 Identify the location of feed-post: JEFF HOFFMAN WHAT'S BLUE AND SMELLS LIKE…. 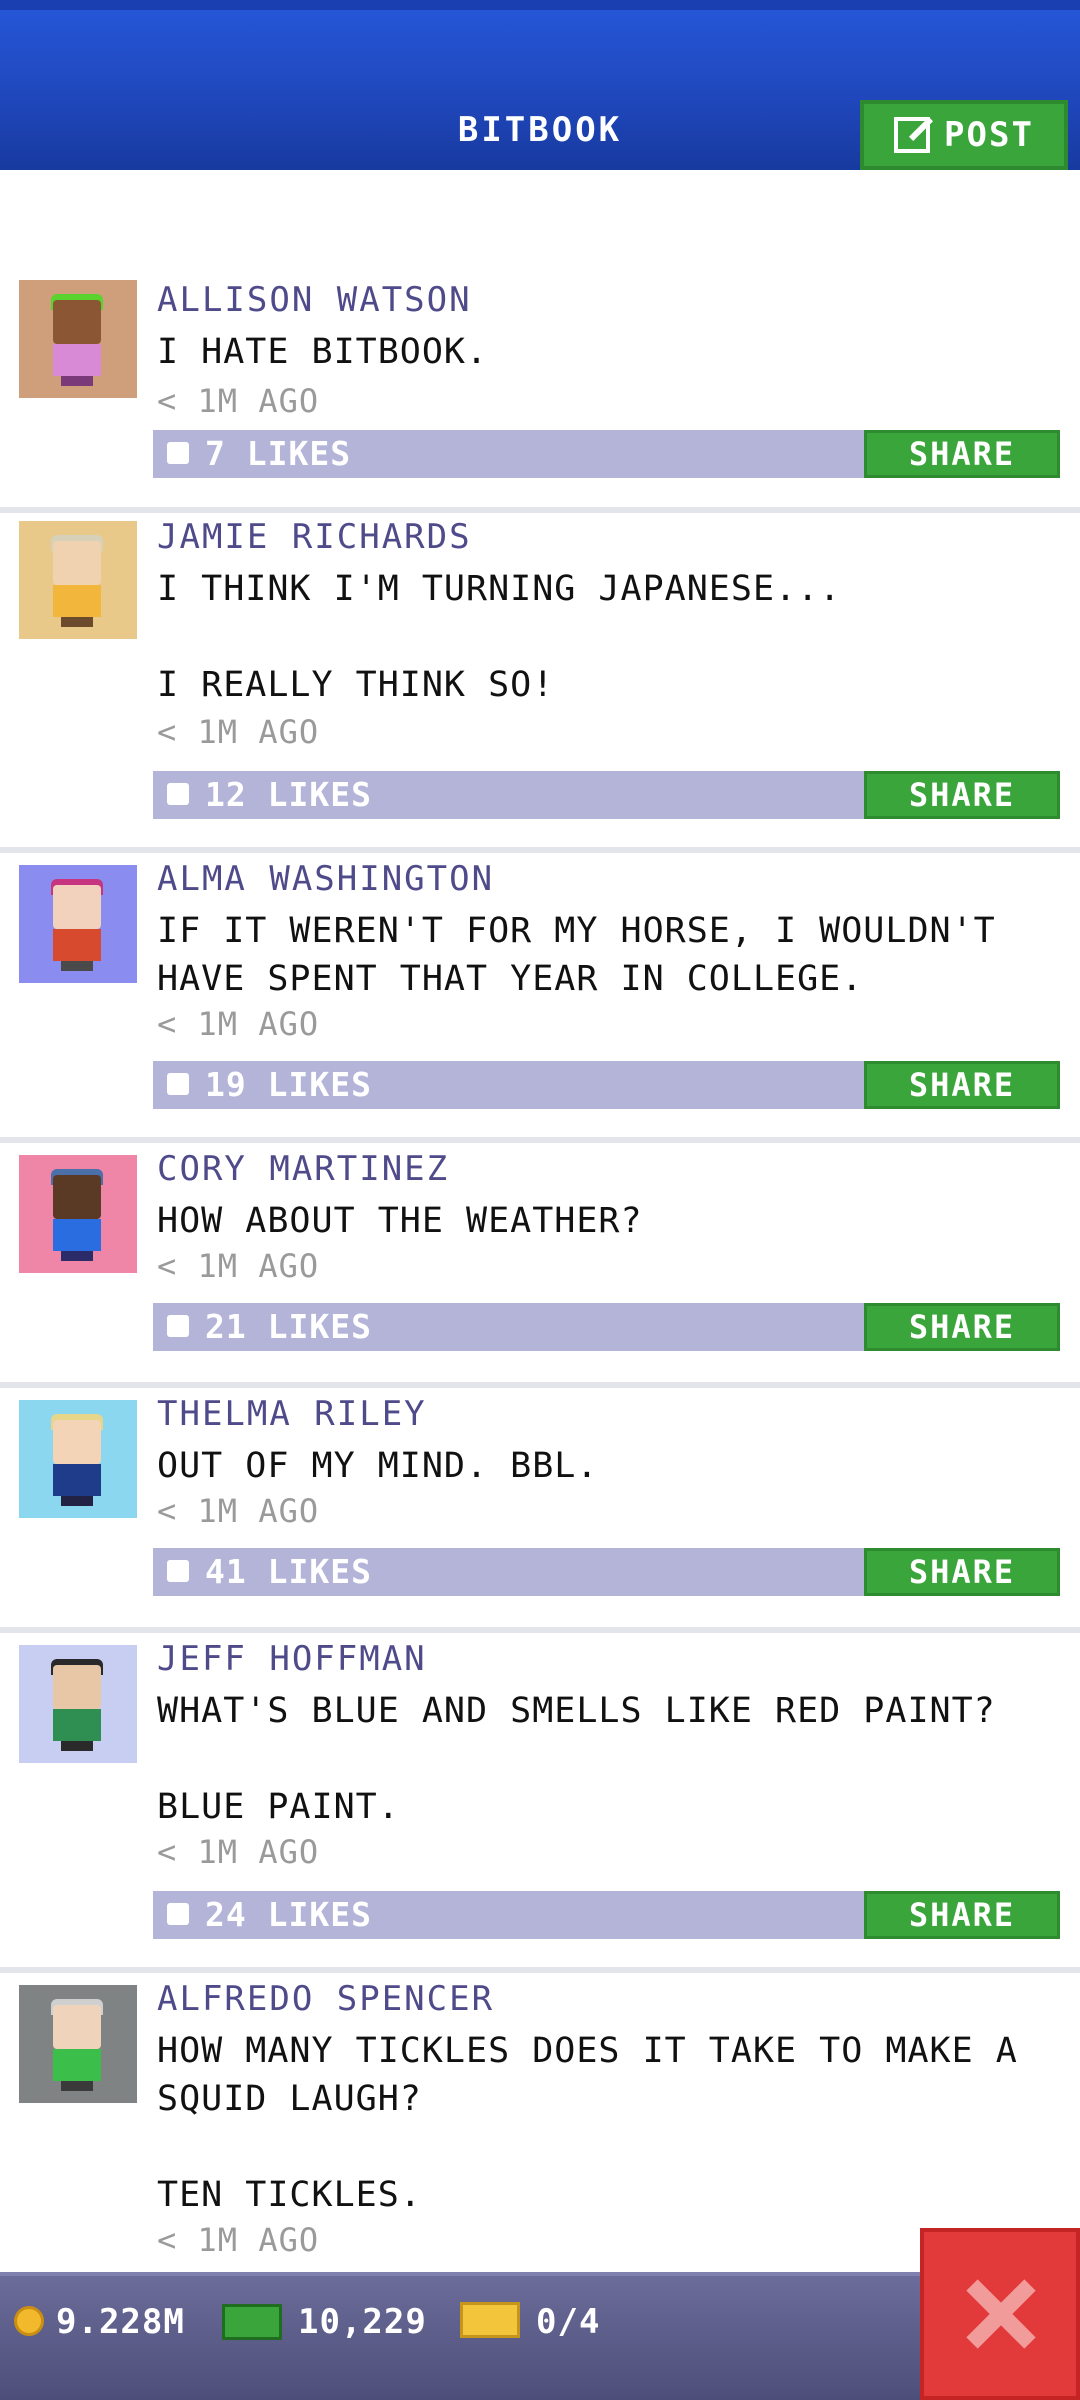
(540, 1803).